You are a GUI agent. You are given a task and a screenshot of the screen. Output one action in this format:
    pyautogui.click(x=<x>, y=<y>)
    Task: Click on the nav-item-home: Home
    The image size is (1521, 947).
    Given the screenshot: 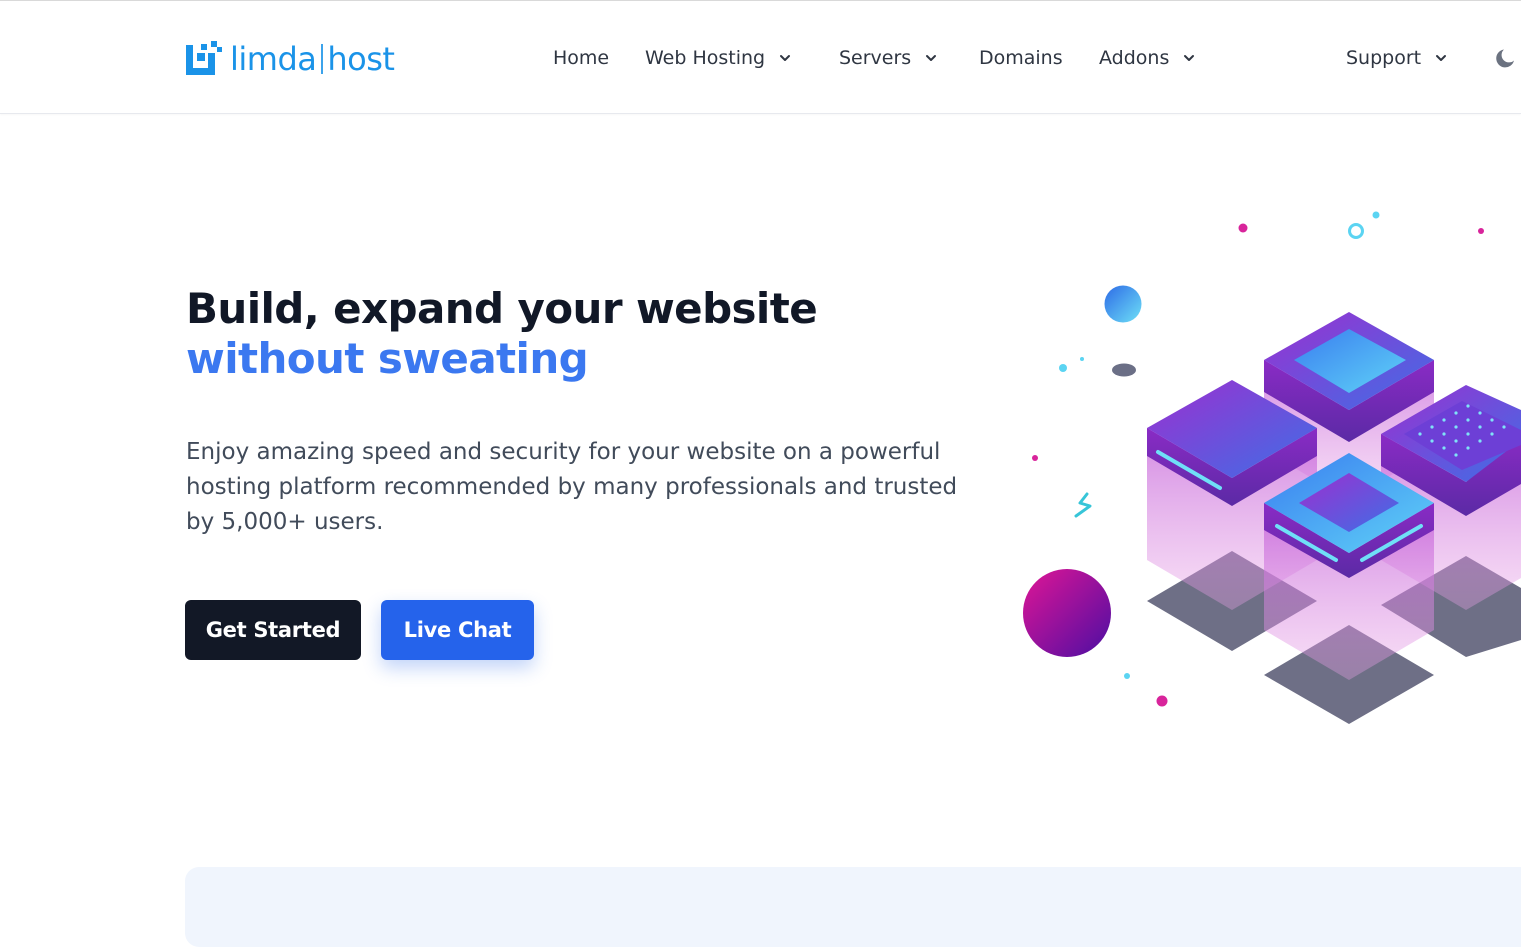 What is the action you would take?
    pyautogui.click(x=581, y=58)
    